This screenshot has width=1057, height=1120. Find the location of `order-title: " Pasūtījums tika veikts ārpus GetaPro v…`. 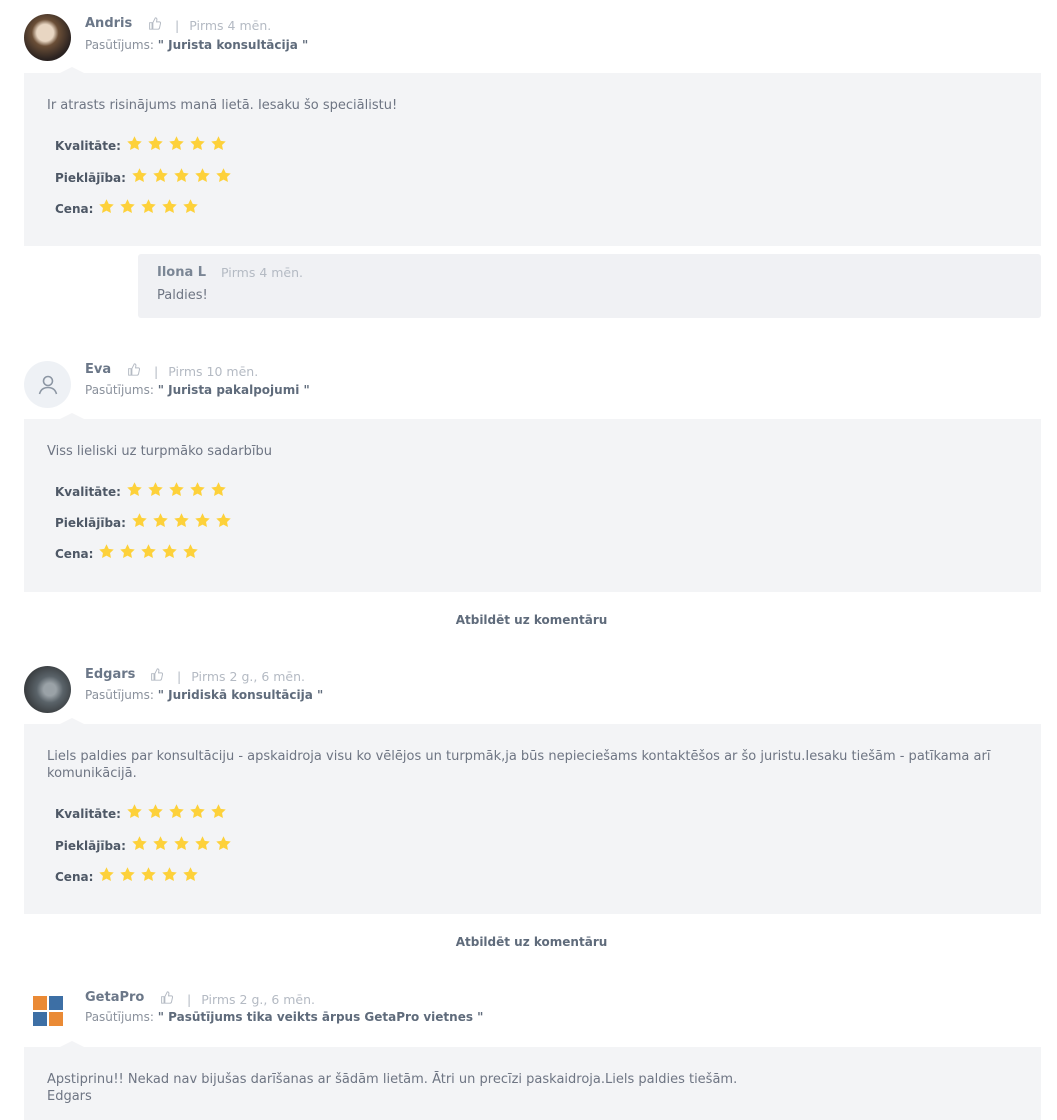

order-title: " Pasūtījums tika veikts ārpus GetaPro v… is located at coordinates (321, 1017).